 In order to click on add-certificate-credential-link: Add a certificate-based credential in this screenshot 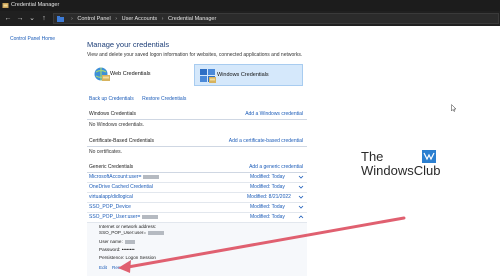, I will do `click(266, 141)`.